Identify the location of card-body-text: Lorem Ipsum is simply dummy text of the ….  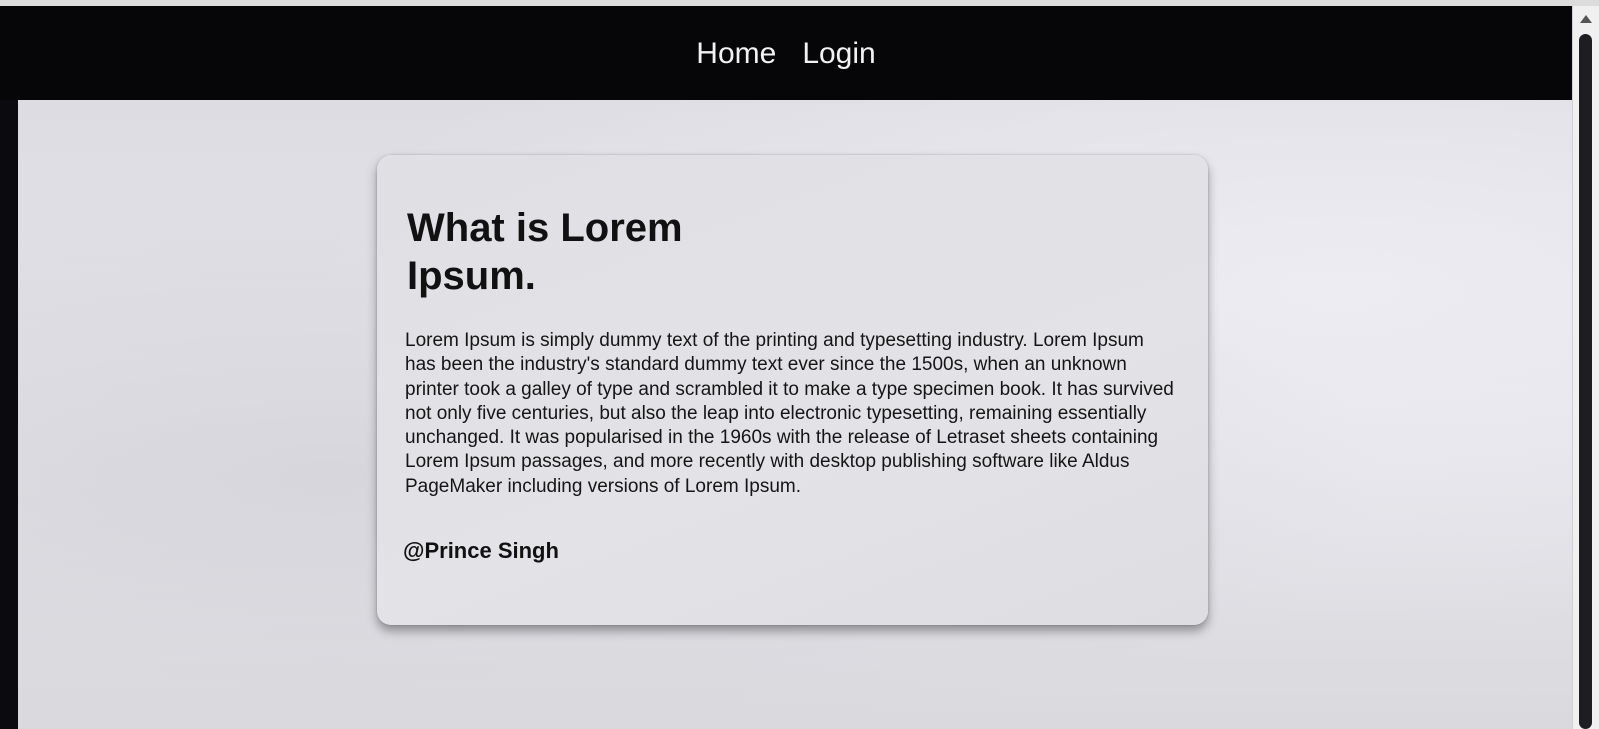
(789, 413).